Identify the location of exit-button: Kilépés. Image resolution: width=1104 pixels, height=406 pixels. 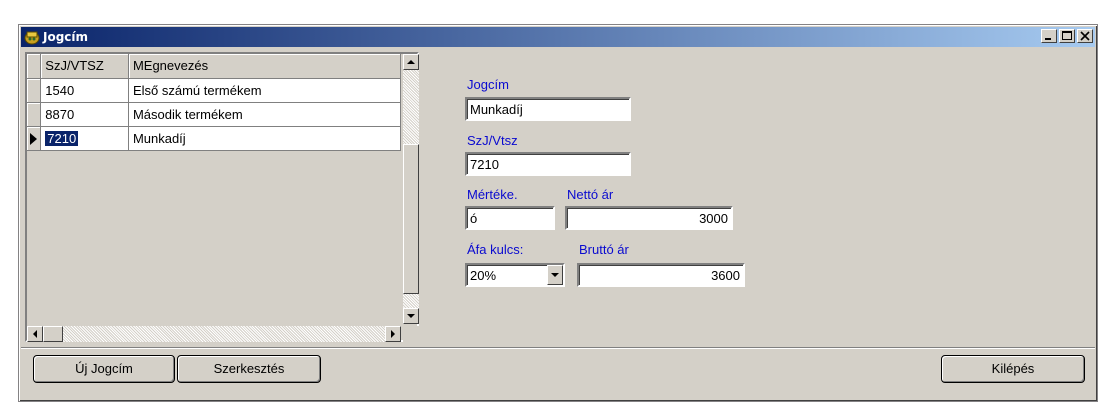
(1013, 369).